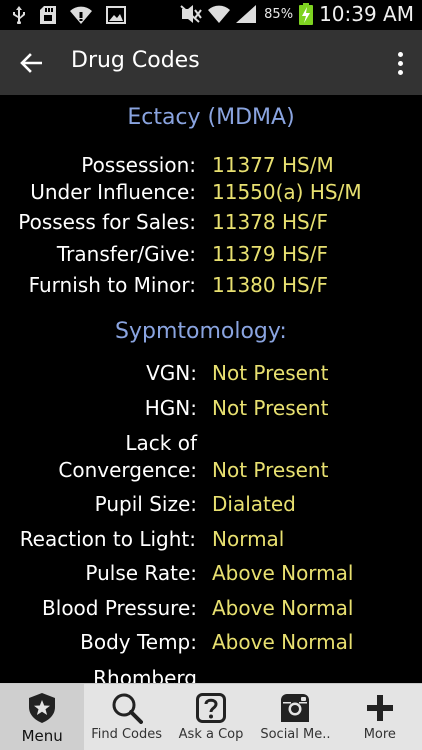 Image resolution: width=422 pixels, height=750 pixels. I want to click on arrow-left-icon, so click(31, 63).